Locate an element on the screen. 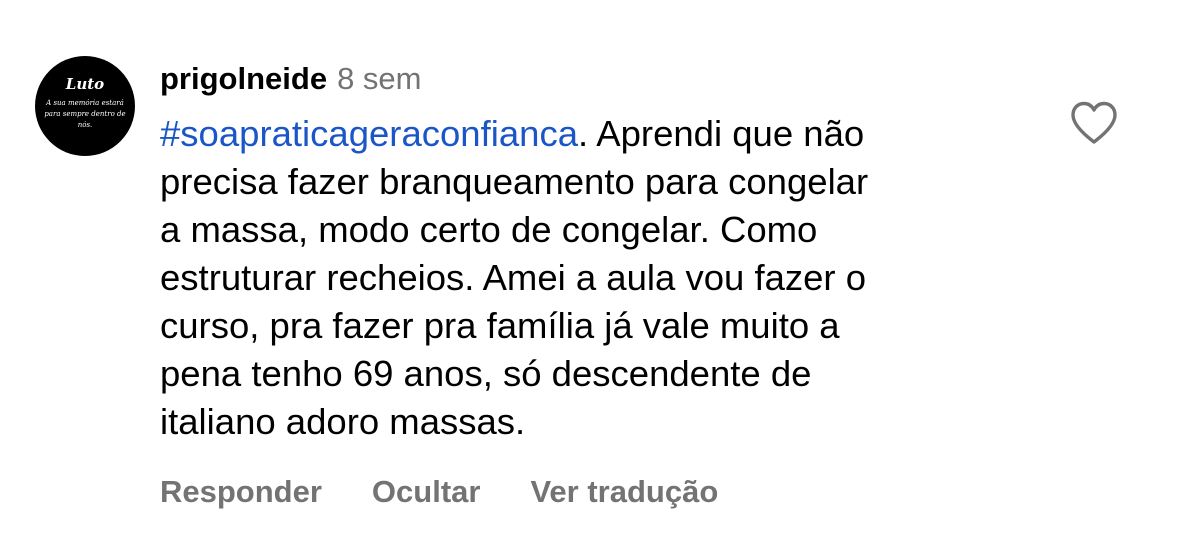  comment-timestamp: 8 sem is located at coordinates (379, 78).